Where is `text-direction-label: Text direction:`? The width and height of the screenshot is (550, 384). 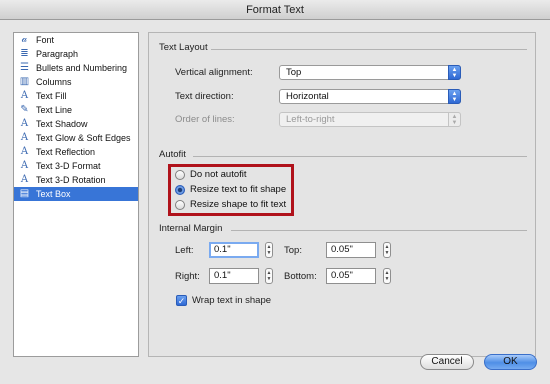
text-direction-label: Text direction: is located at coordinates (204, 96).